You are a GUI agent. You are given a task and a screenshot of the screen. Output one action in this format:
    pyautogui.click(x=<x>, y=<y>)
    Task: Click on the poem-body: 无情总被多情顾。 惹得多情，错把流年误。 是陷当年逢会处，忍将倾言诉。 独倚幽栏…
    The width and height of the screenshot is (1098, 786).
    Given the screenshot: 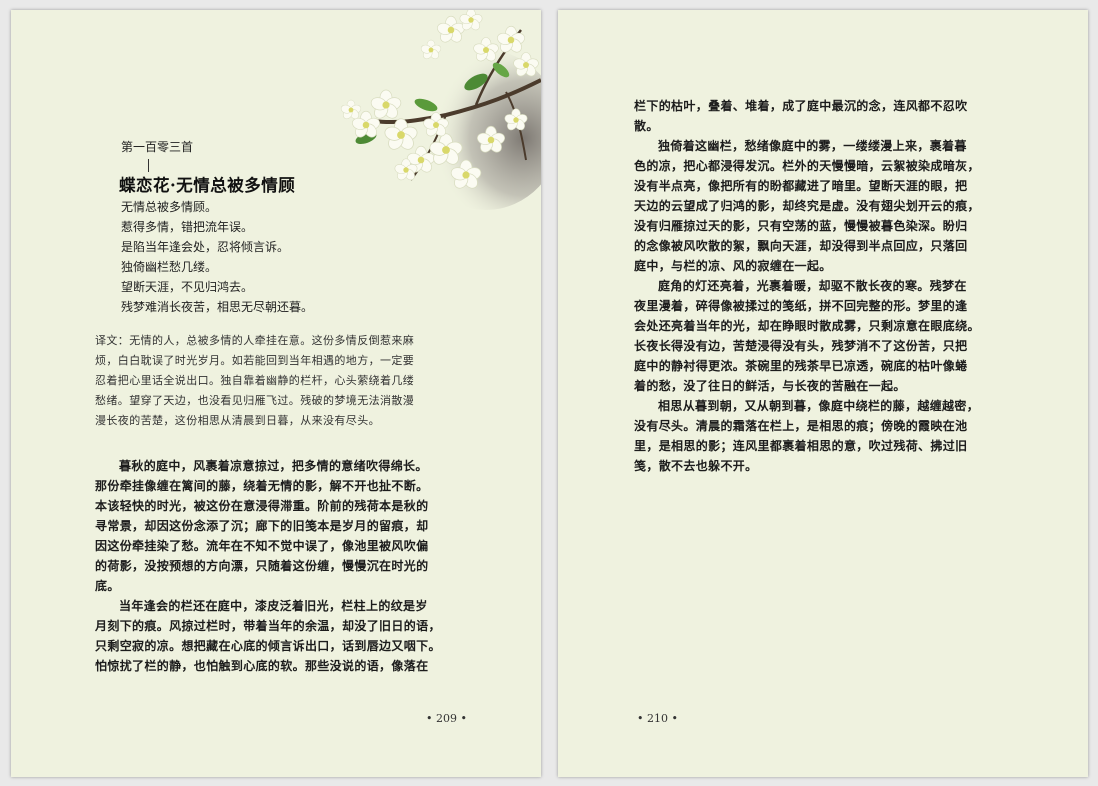 What is the action you would take?
    pyautogui.click(x=217, y=257)
    